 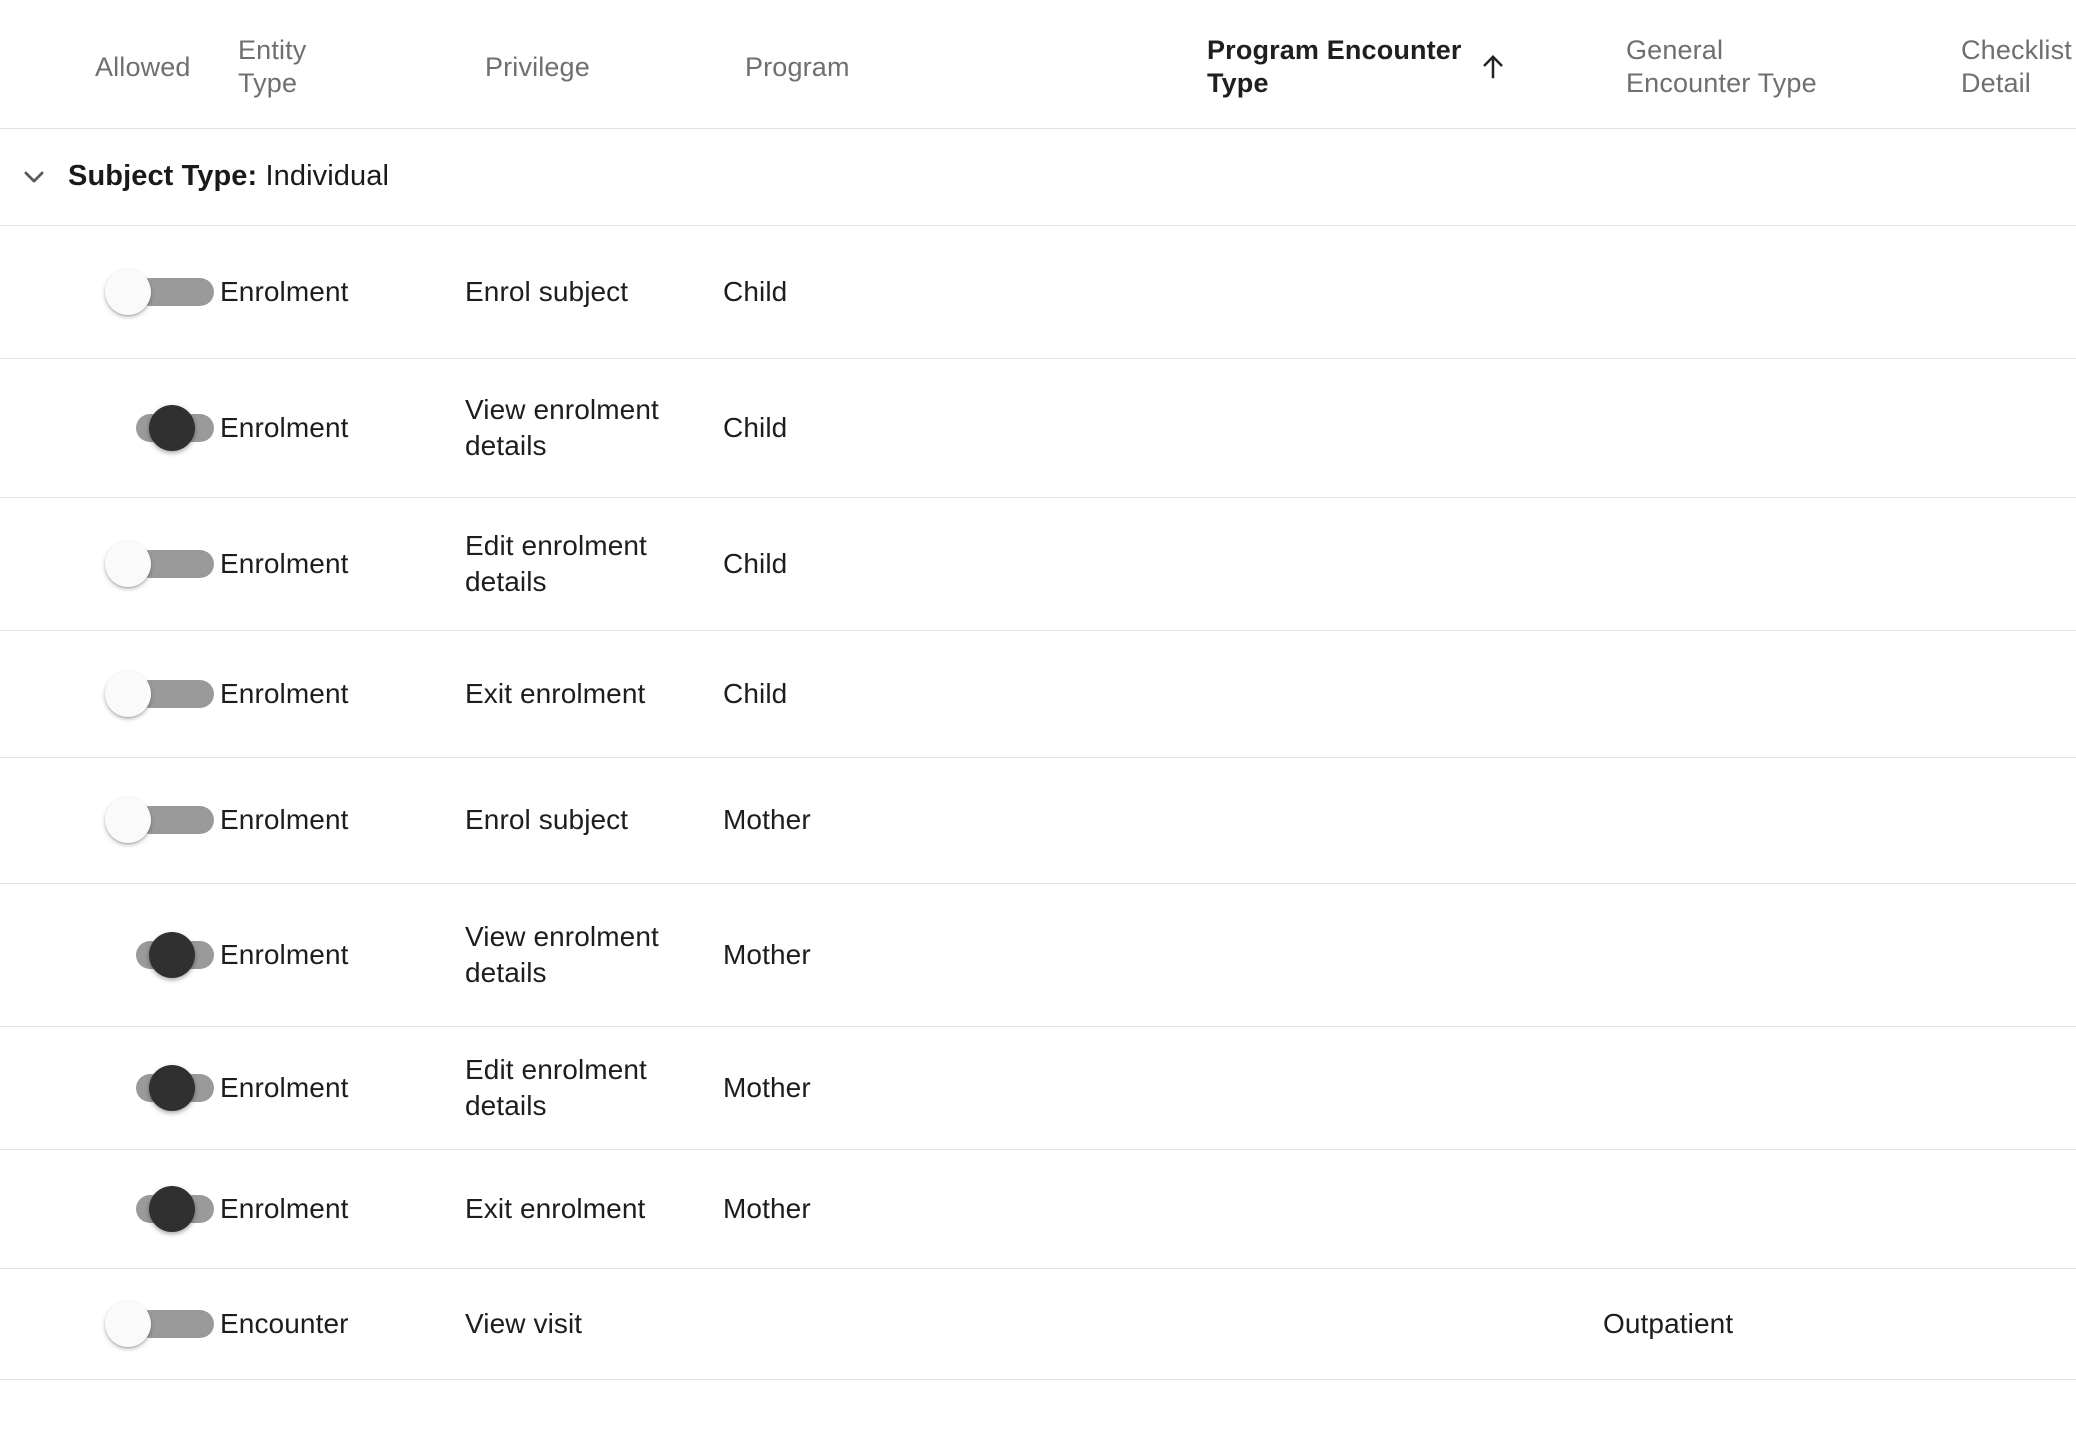 I want to click on cell-entity-type: Encounter, so click(x=342, y=1324).